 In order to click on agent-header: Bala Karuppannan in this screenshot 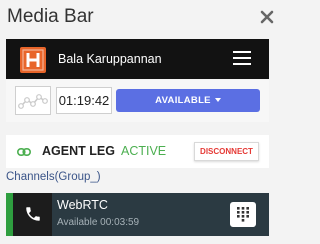, I will do `click(137, 59)`.